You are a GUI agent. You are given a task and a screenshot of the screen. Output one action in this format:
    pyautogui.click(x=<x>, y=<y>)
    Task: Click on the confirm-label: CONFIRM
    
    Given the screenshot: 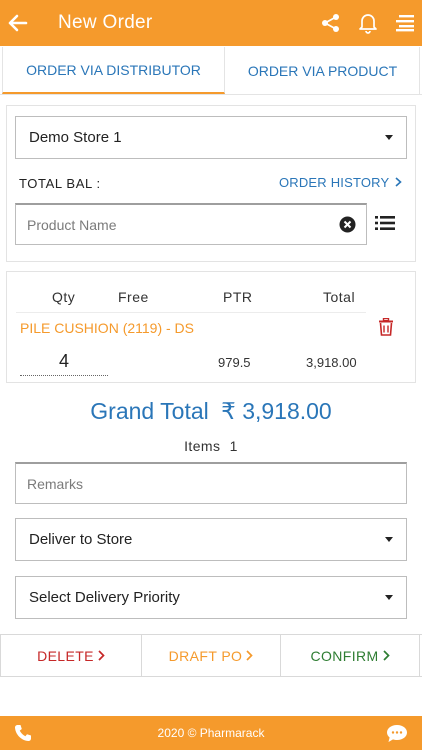 What is the action you would take?
    pyautogui.click(x=344, y=655)
    